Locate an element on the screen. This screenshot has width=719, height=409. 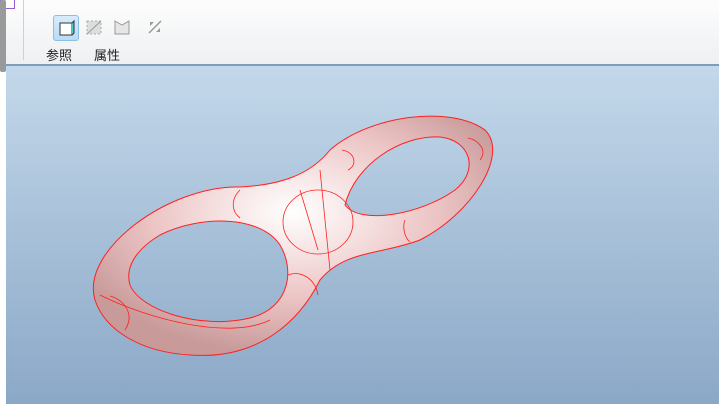
hatched-surface-button is located at coordinates (94, 27).